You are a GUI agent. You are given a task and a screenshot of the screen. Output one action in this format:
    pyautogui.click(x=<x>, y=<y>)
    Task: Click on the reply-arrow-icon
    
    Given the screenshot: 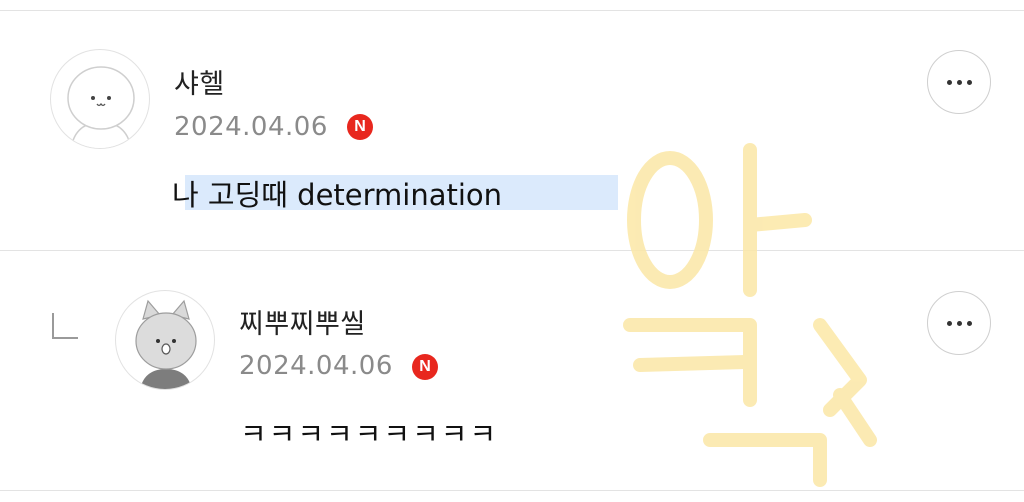 What is the action you would take?
    pyautogui.click(x=65, y=326)
    